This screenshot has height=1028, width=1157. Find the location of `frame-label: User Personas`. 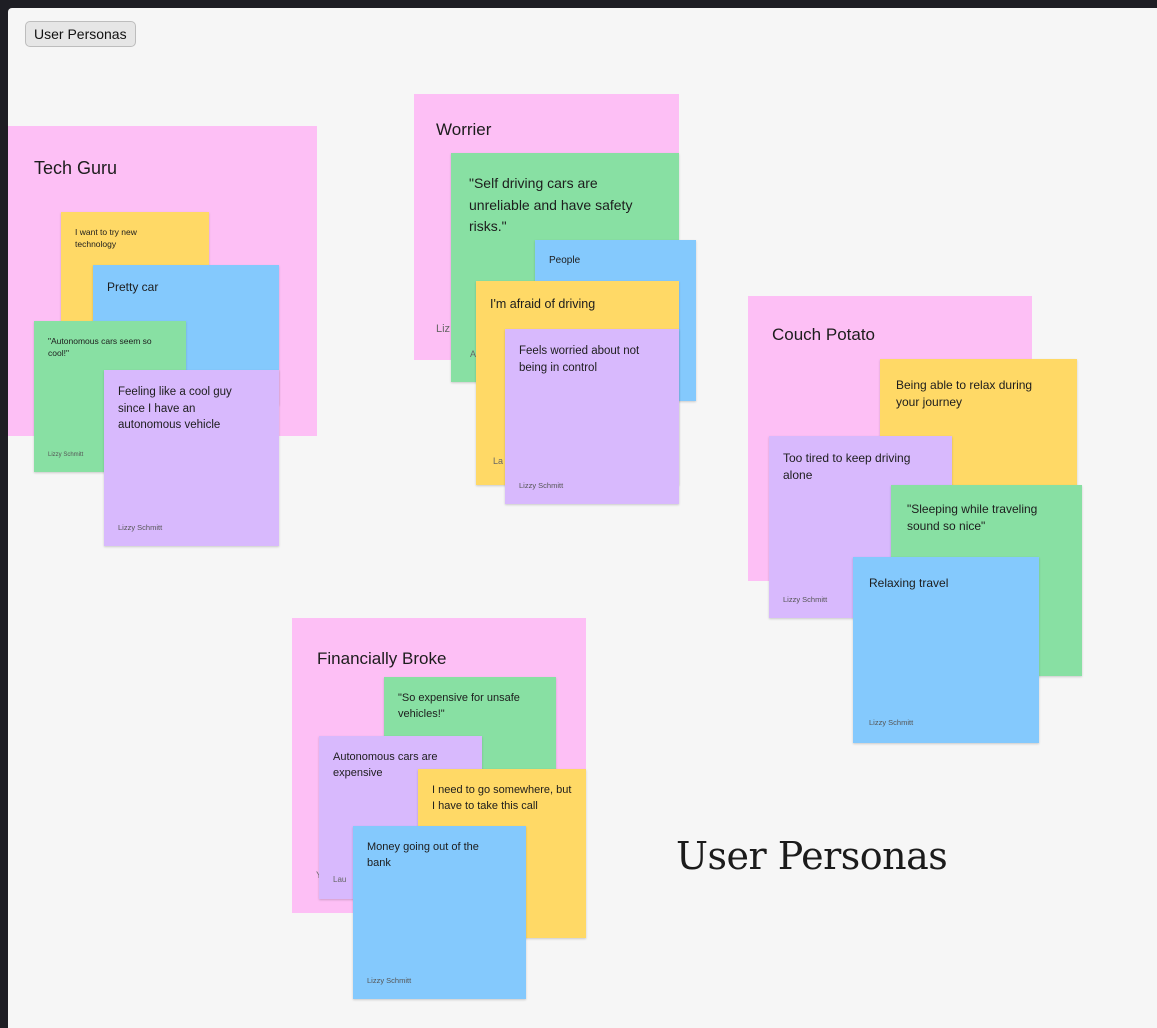

frame-label: User Personas is located at coordinates (80, 34).